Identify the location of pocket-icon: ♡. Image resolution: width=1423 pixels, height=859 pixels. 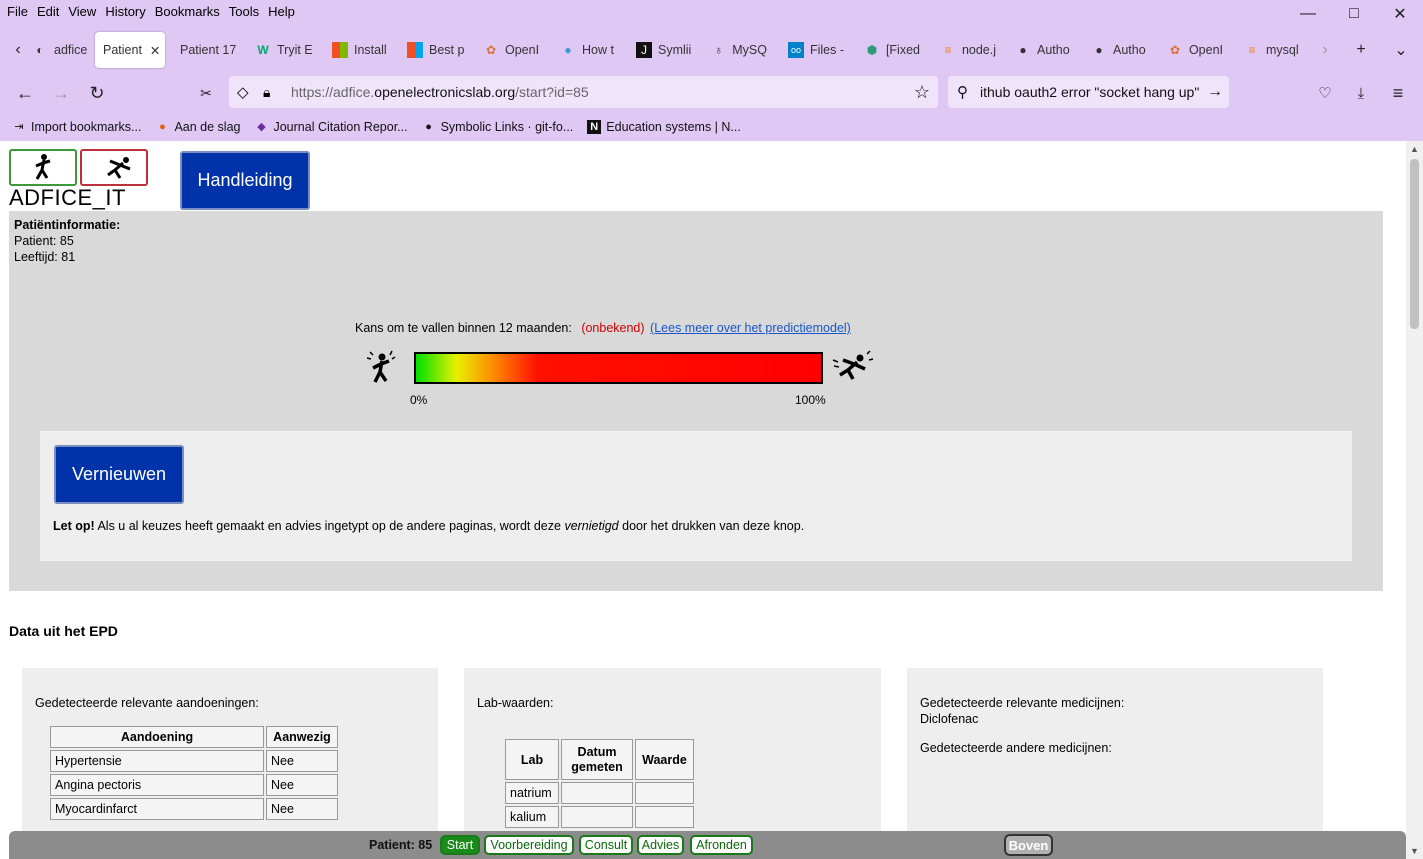
(1325, 93).